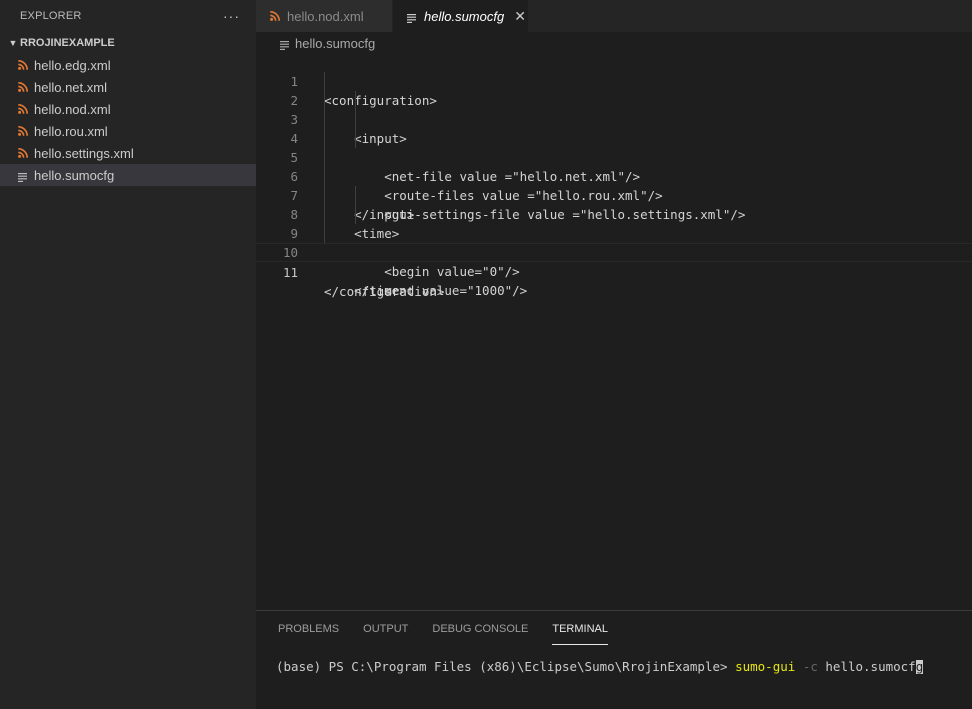 This screenshot has width=972, height=709. Describe the element at coordinates (614, 204) in the screenshot. I see `code-line: 7 <time>` at that location.